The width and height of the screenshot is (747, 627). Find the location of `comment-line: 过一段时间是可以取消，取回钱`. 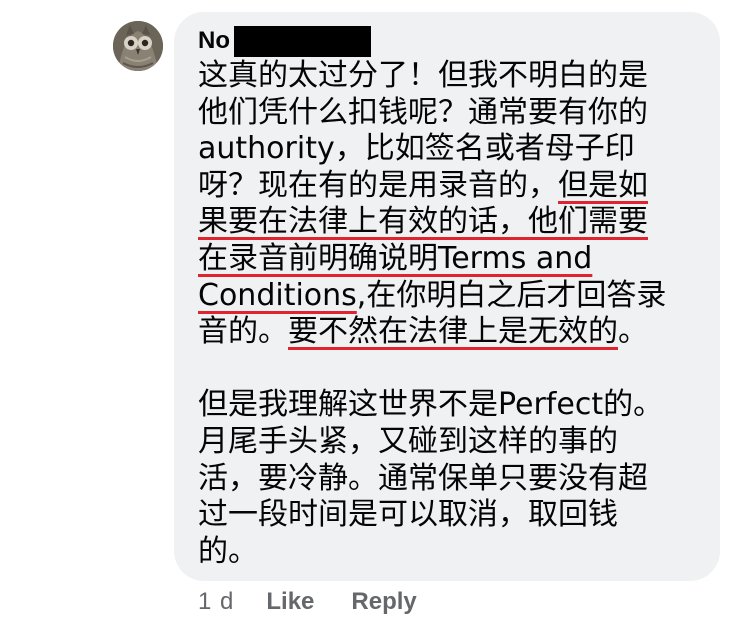

comment-line: 过一段时间是可以取消，取回钱 is located at coordinates (448, 515).